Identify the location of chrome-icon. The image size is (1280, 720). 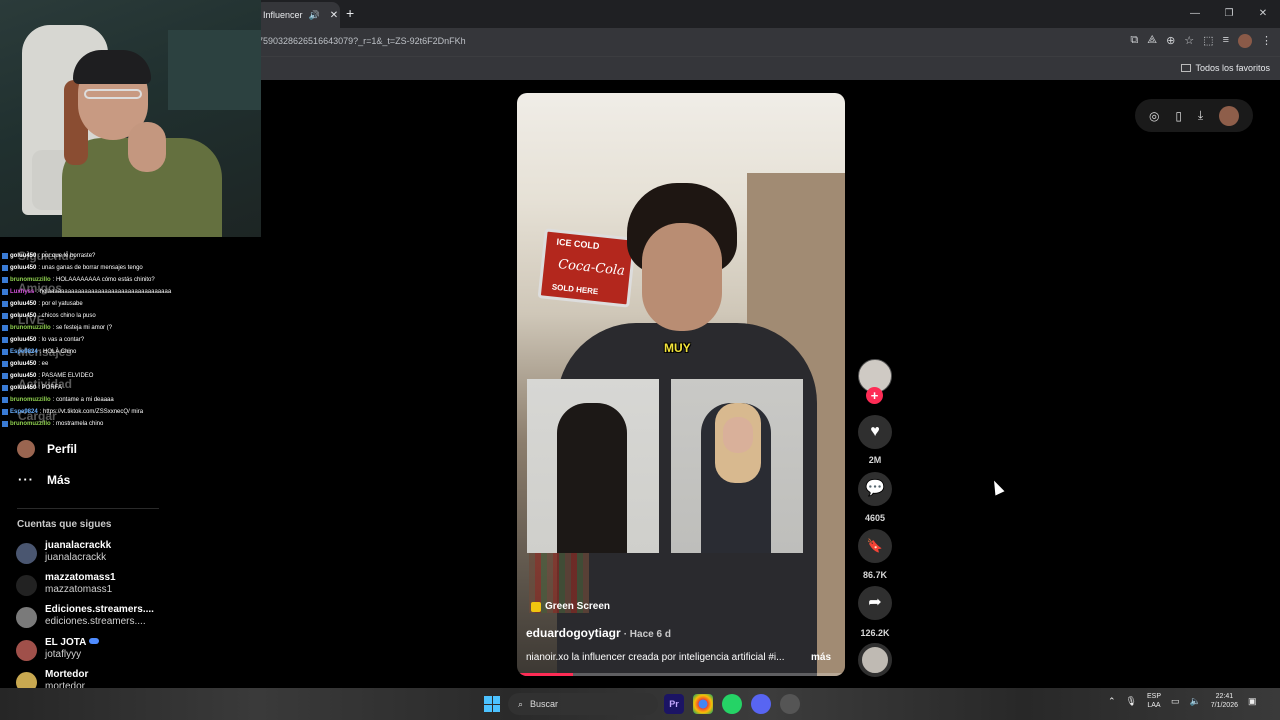
(703, 704).